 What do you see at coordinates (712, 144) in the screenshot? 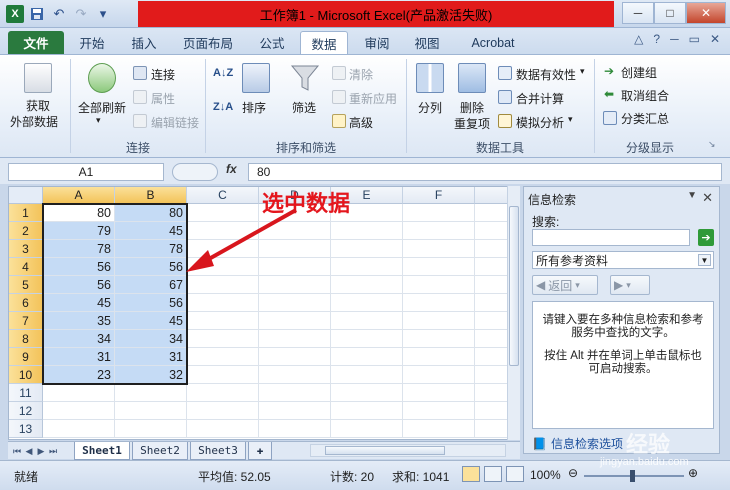
I see `dialog-launcher-icon: ↘` at bounding box center [712, 144].